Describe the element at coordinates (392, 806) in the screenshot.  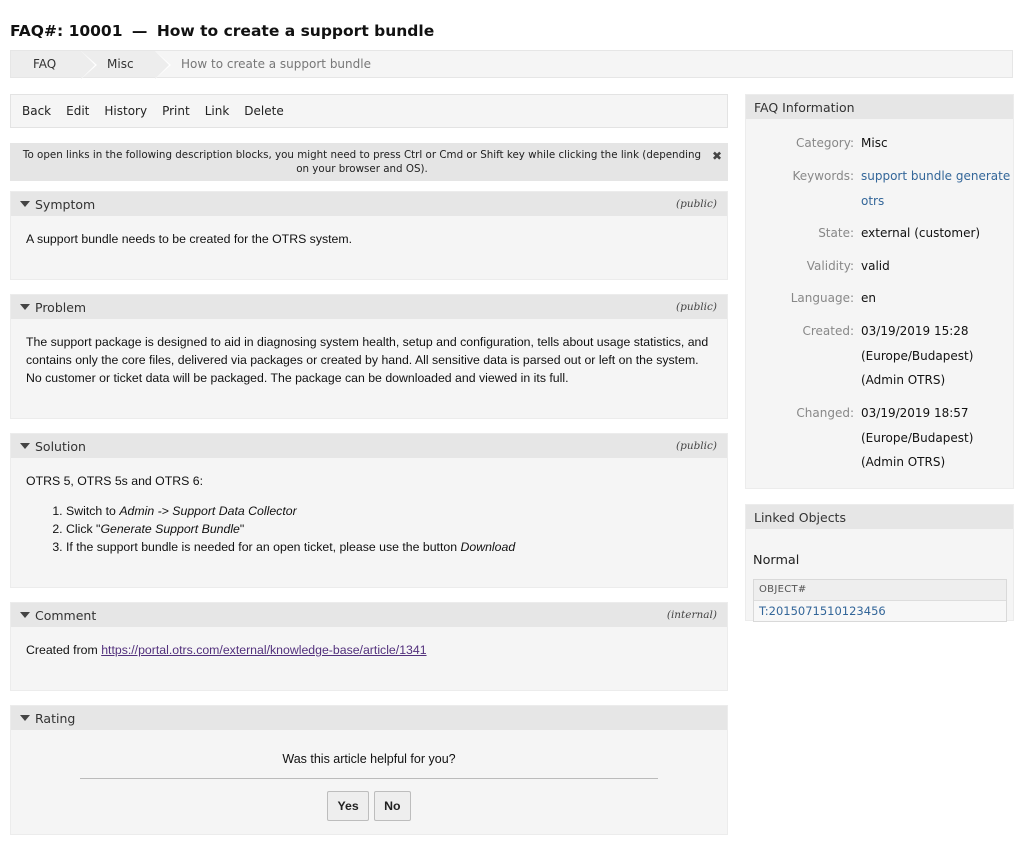
I see `no-button: No` at that location.